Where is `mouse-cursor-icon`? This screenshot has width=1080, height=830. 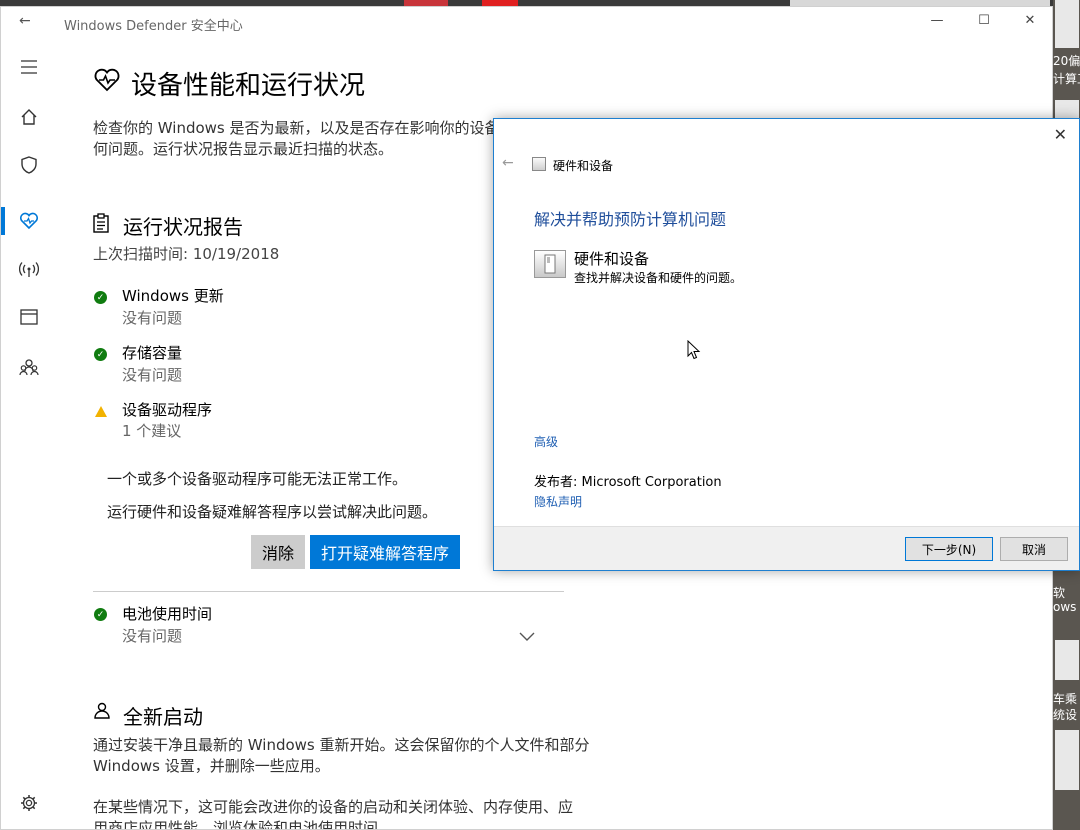
mouse-cursor-icon is located at coordinates (694, 351).